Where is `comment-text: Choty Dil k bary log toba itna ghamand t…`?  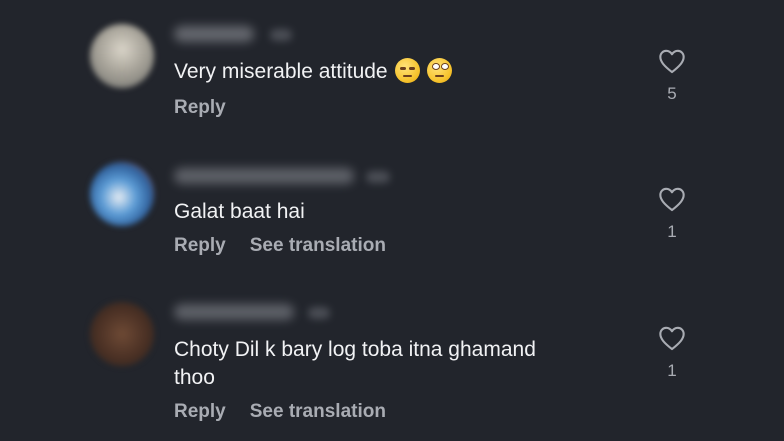
comment-text: Choty Dil k bary log toba itna ghamand t… is located at coordinates (394, 364).